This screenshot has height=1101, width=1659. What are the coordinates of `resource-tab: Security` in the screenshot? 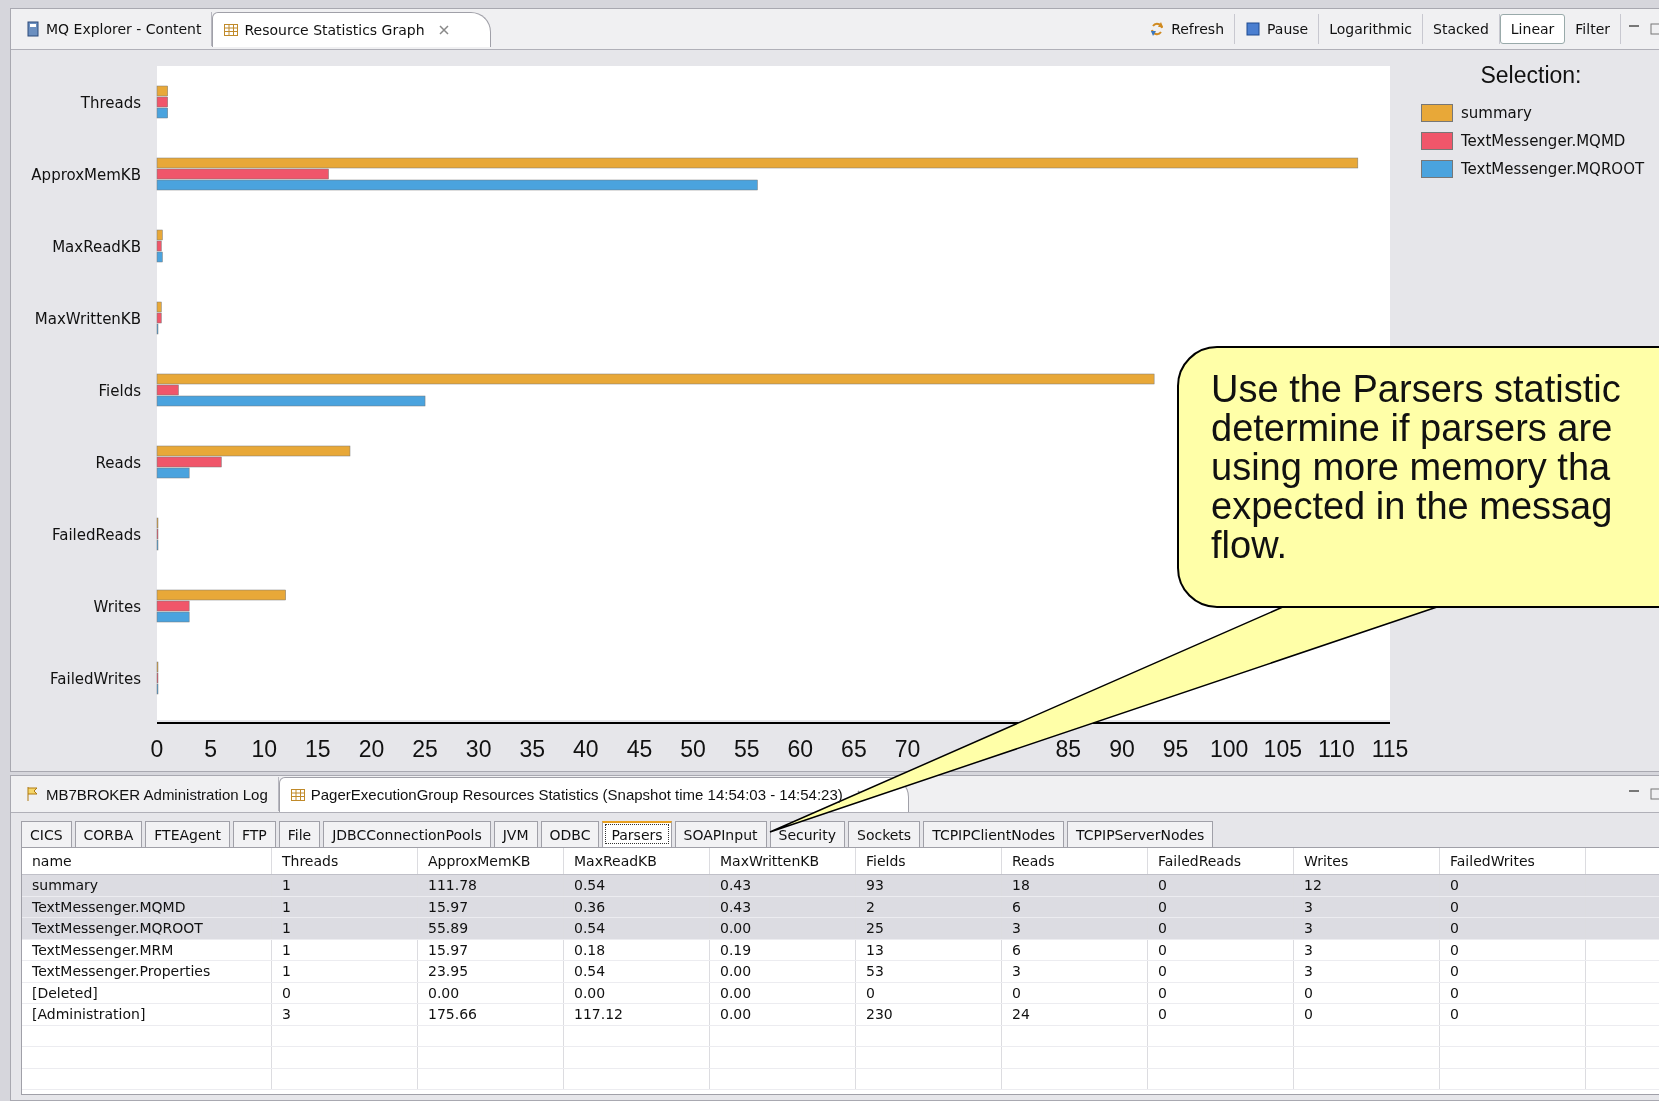 It's located at (807, 834).